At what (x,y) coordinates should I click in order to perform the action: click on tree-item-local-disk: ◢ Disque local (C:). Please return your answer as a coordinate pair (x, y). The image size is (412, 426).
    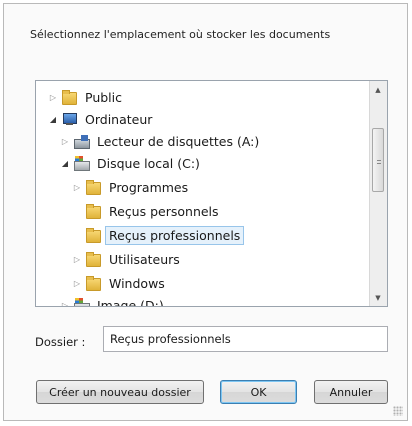
    Looking at the image, I should click on (131, 163).